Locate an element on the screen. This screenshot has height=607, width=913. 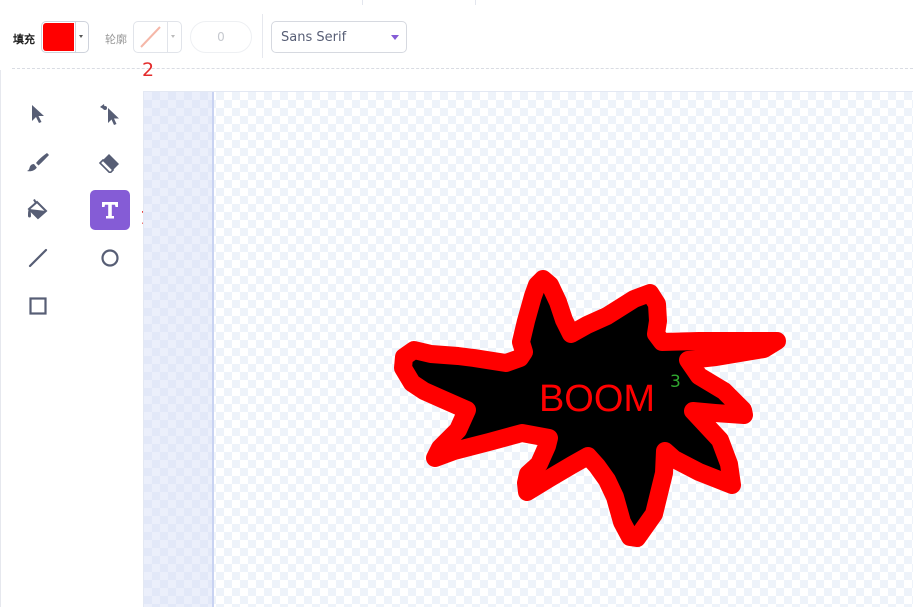
tool-rectangle is located at coordinates (38, 306).